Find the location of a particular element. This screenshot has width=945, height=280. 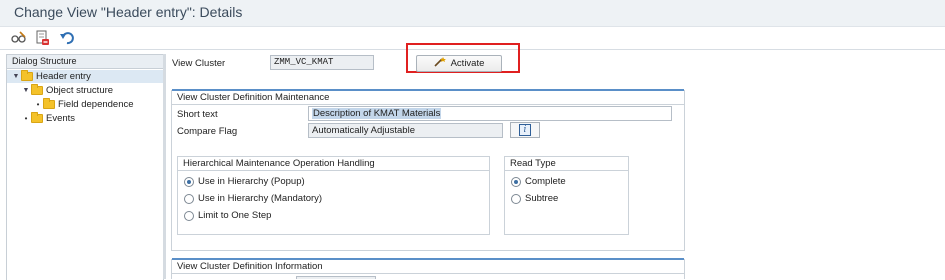

definition-information-group: View Cluster Definition Information is located at coordinates (428, 268).